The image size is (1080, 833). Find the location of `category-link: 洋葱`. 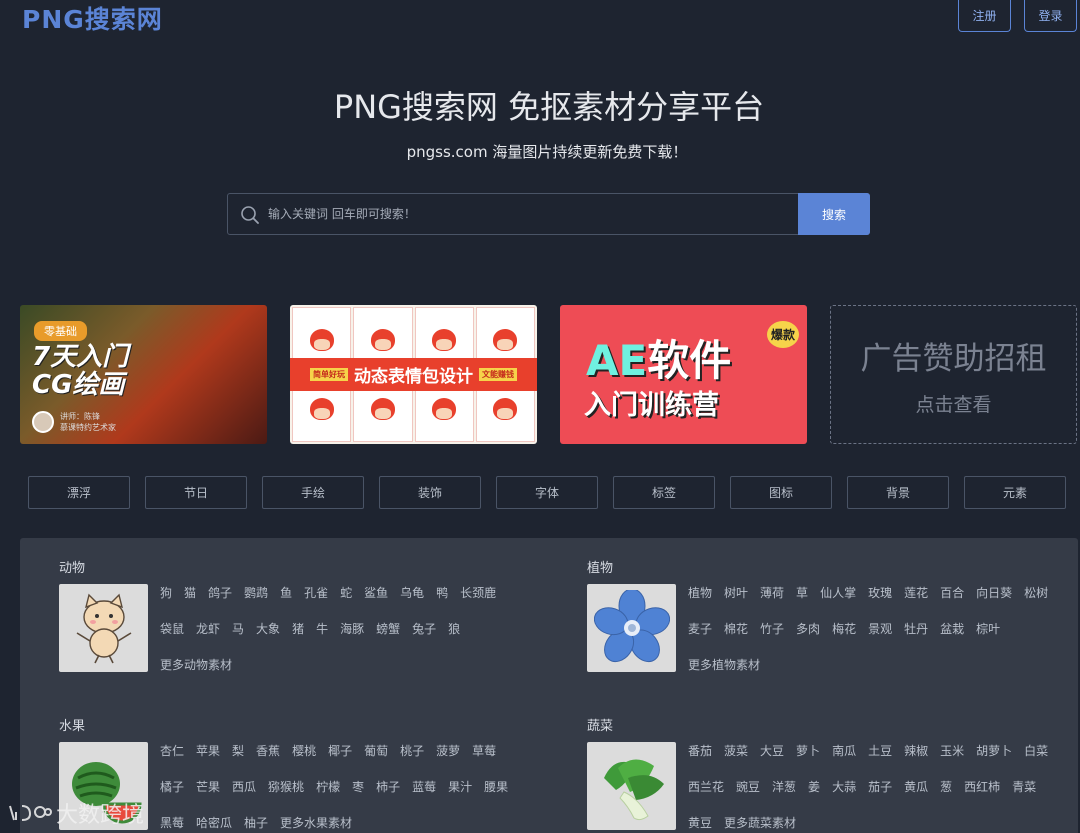

category-link: 洋葱 is located at coordinates (784, 787).